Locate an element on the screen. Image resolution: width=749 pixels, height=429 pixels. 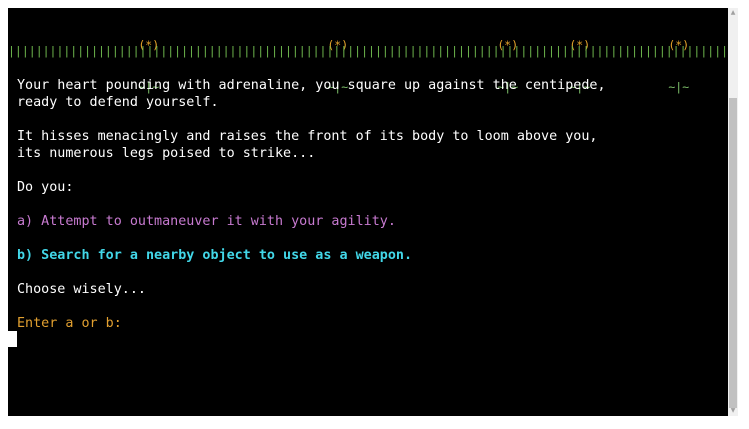
vertical-scrollbar: ▲ ▼ is located at coordinates (733, 212).